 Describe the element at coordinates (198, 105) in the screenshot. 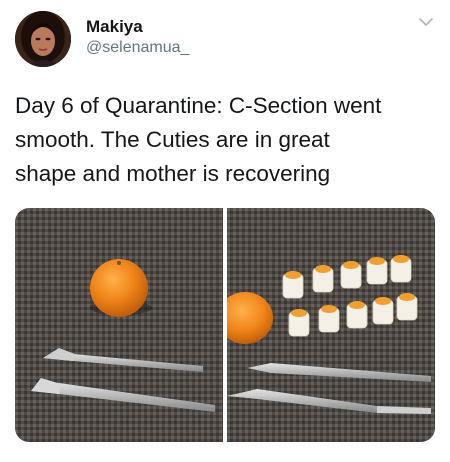

I see `tweet-text-line: Day 6 of Quarantine: C-Section went` at that location.